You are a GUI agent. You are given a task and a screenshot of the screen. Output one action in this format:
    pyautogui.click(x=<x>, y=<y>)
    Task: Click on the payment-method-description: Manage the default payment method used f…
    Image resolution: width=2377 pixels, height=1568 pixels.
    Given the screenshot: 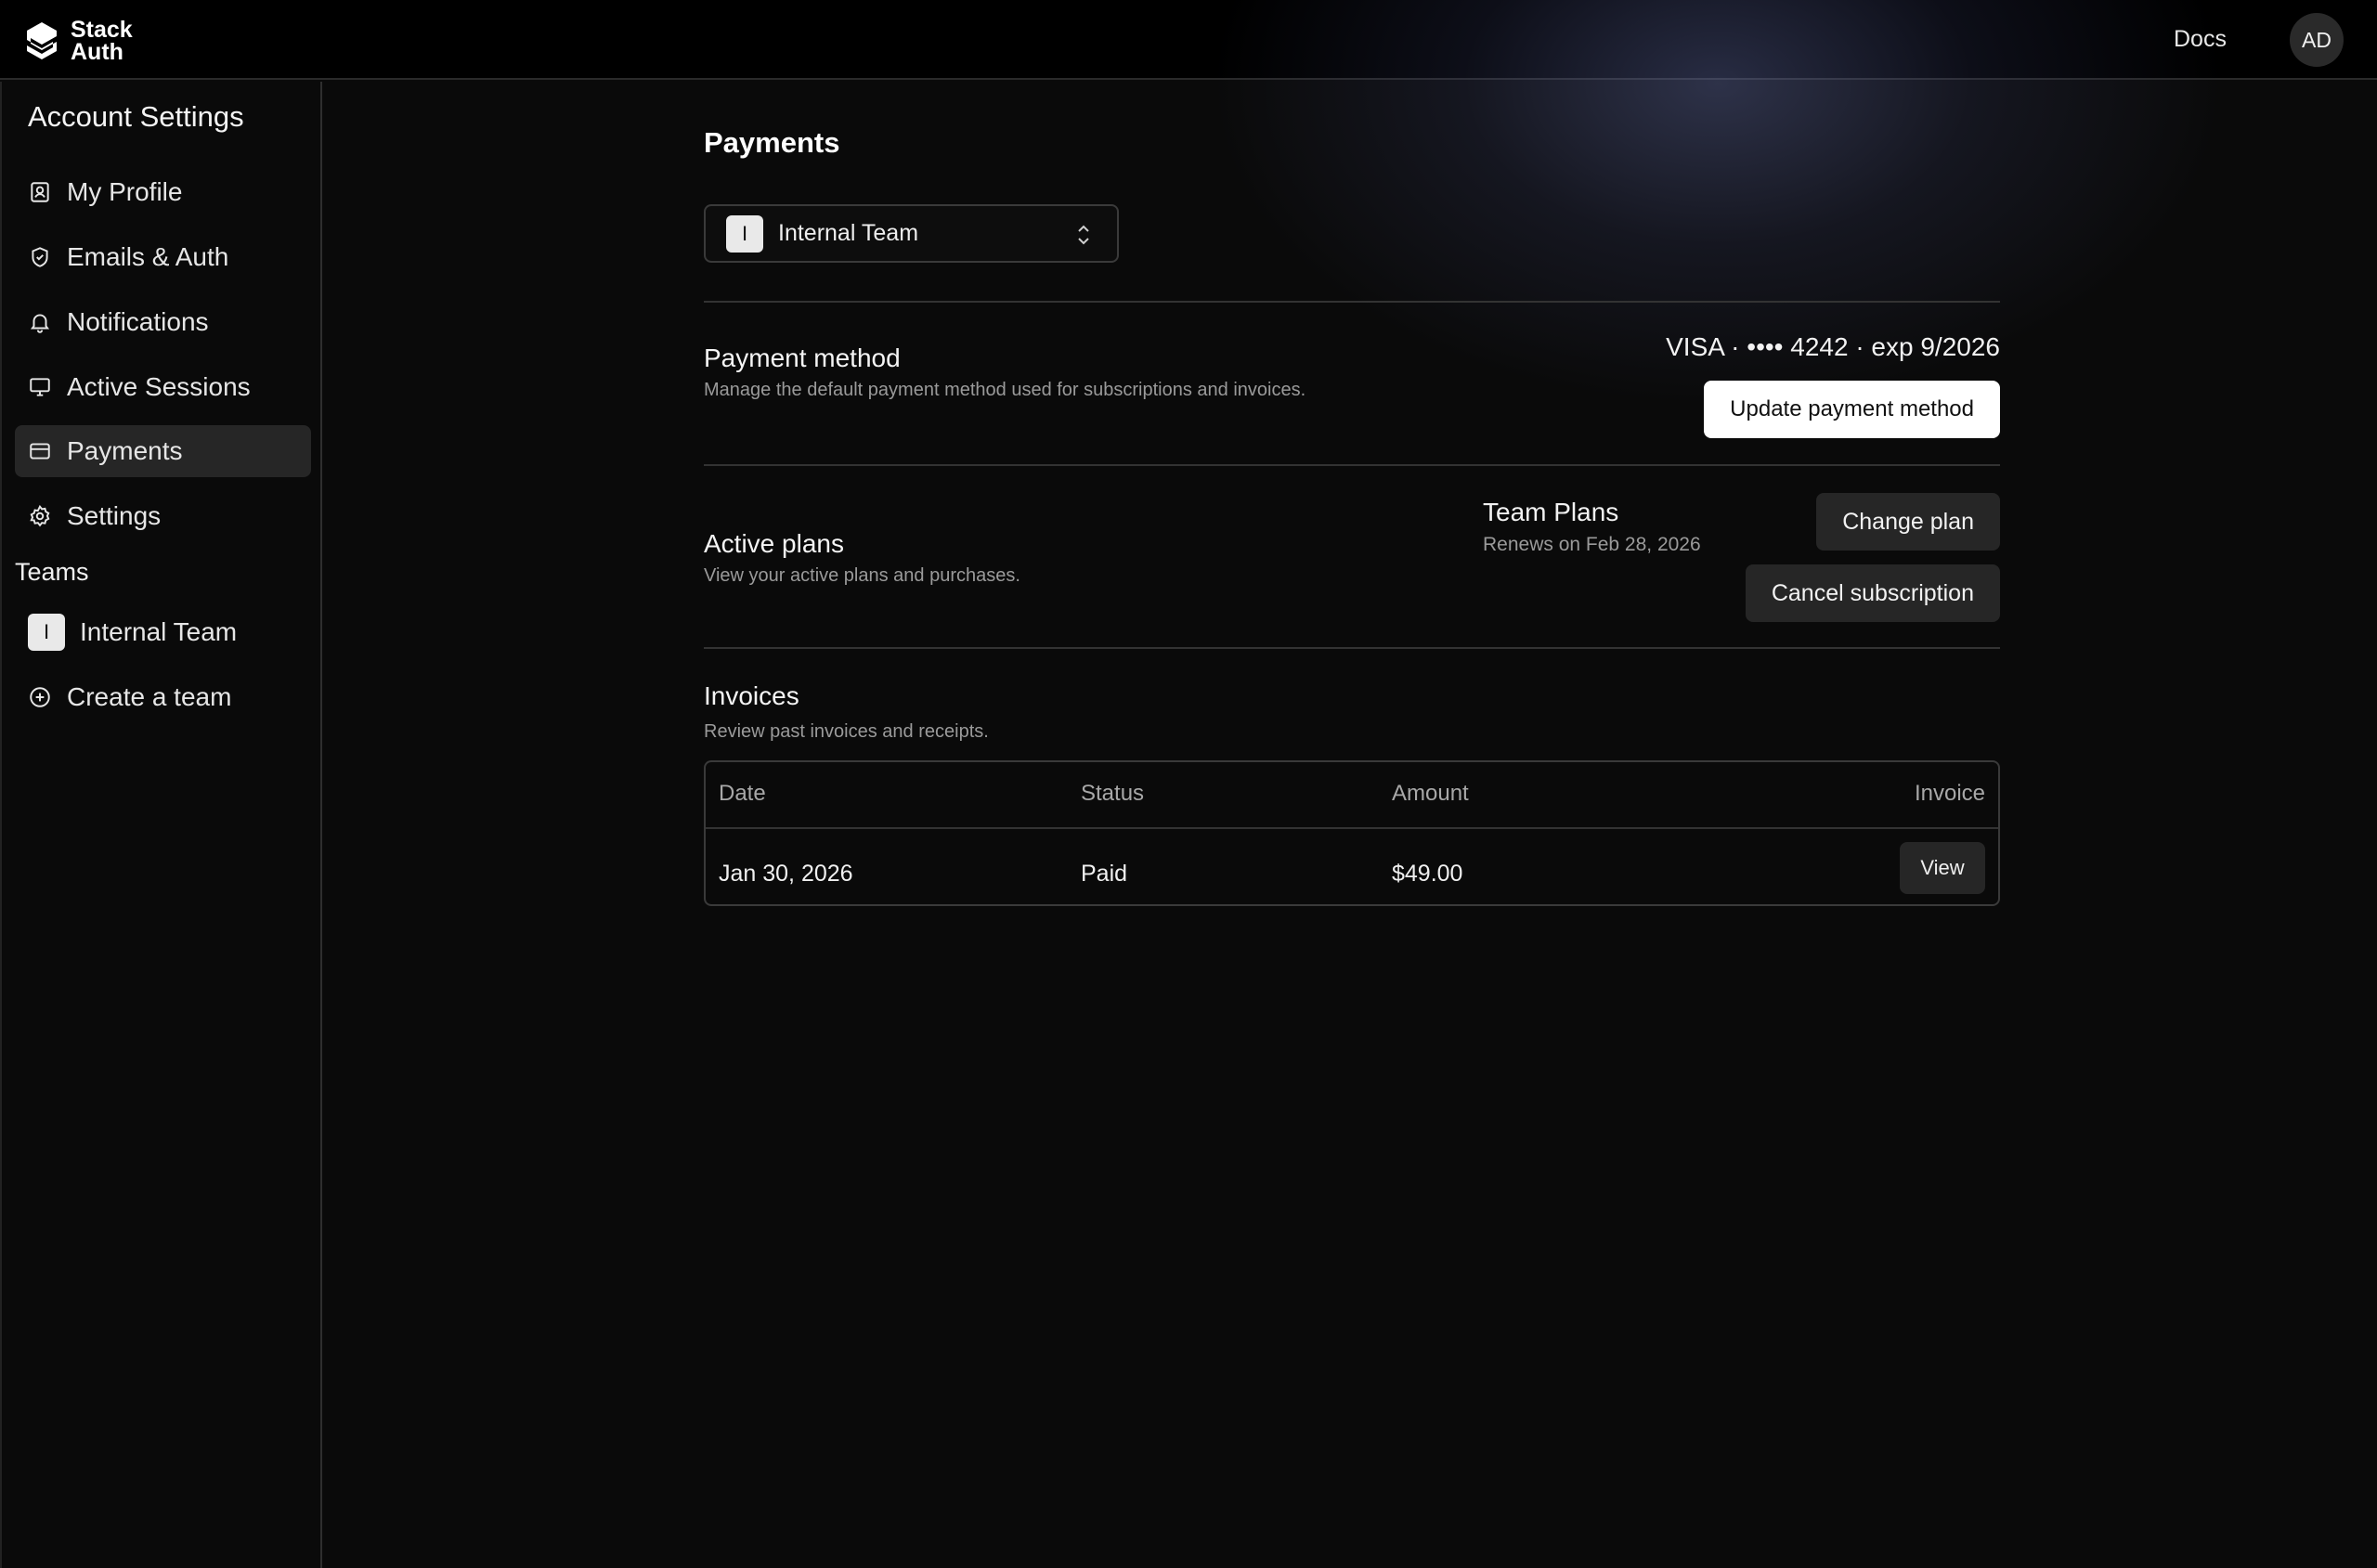 What is the action you would take?
    pyautogui.click(x=1005, y=390)
    